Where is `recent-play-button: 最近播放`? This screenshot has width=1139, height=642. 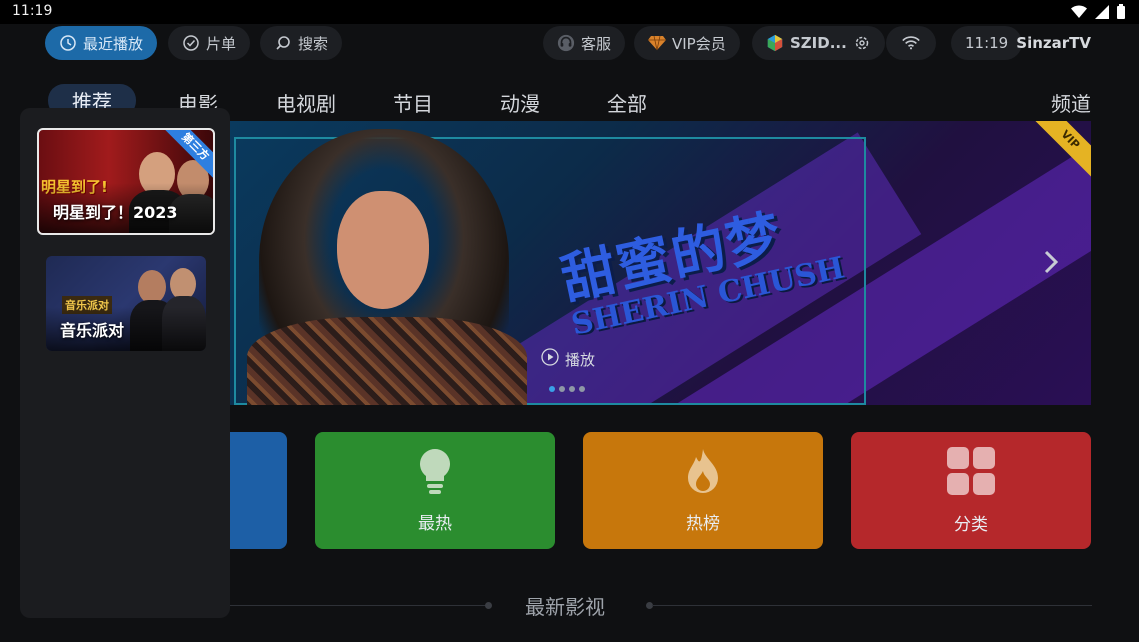
recent-play-button: 最近播放 is located at coordinates (101, 43).